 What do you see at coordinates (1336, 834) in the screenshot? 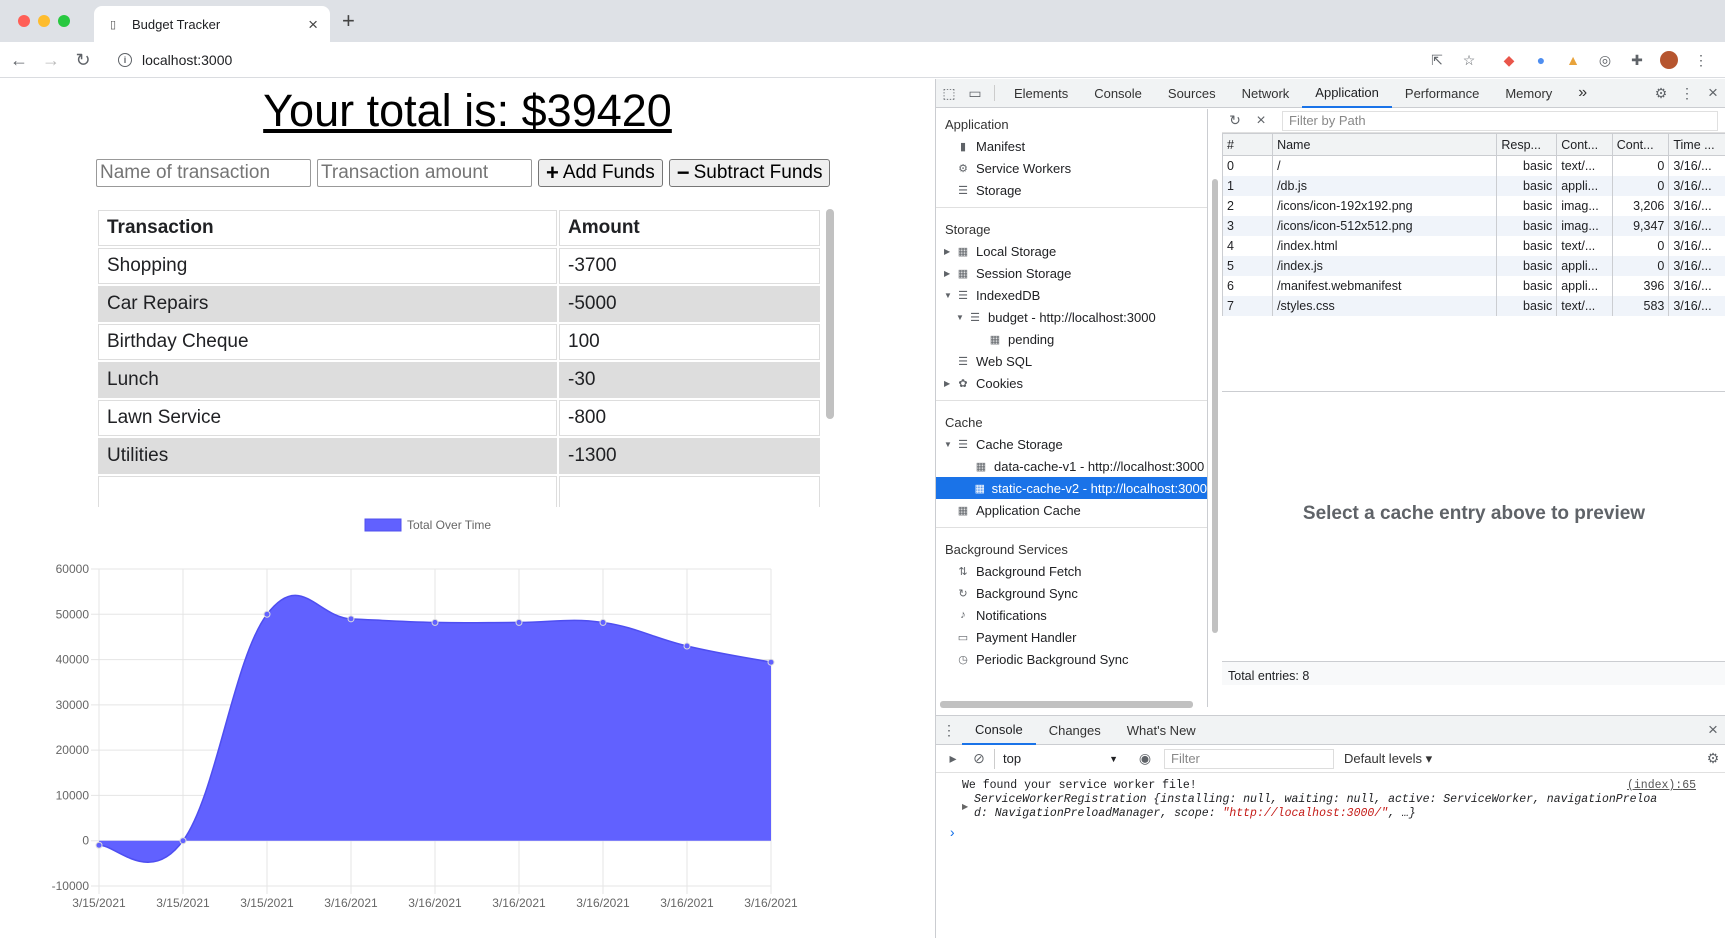
I see `console-prompt: ›` at bounding box center [1336, 834].